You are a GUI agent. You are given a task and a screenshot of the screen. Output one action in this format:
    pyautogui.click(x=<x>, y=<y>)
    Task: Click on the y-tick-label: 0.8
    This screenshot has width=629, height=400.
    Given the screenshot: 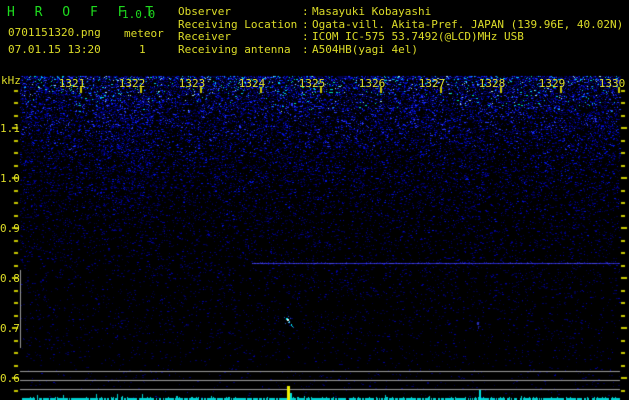 What is the action you would take?
    pyautogui.click(x=10, y=278)
    